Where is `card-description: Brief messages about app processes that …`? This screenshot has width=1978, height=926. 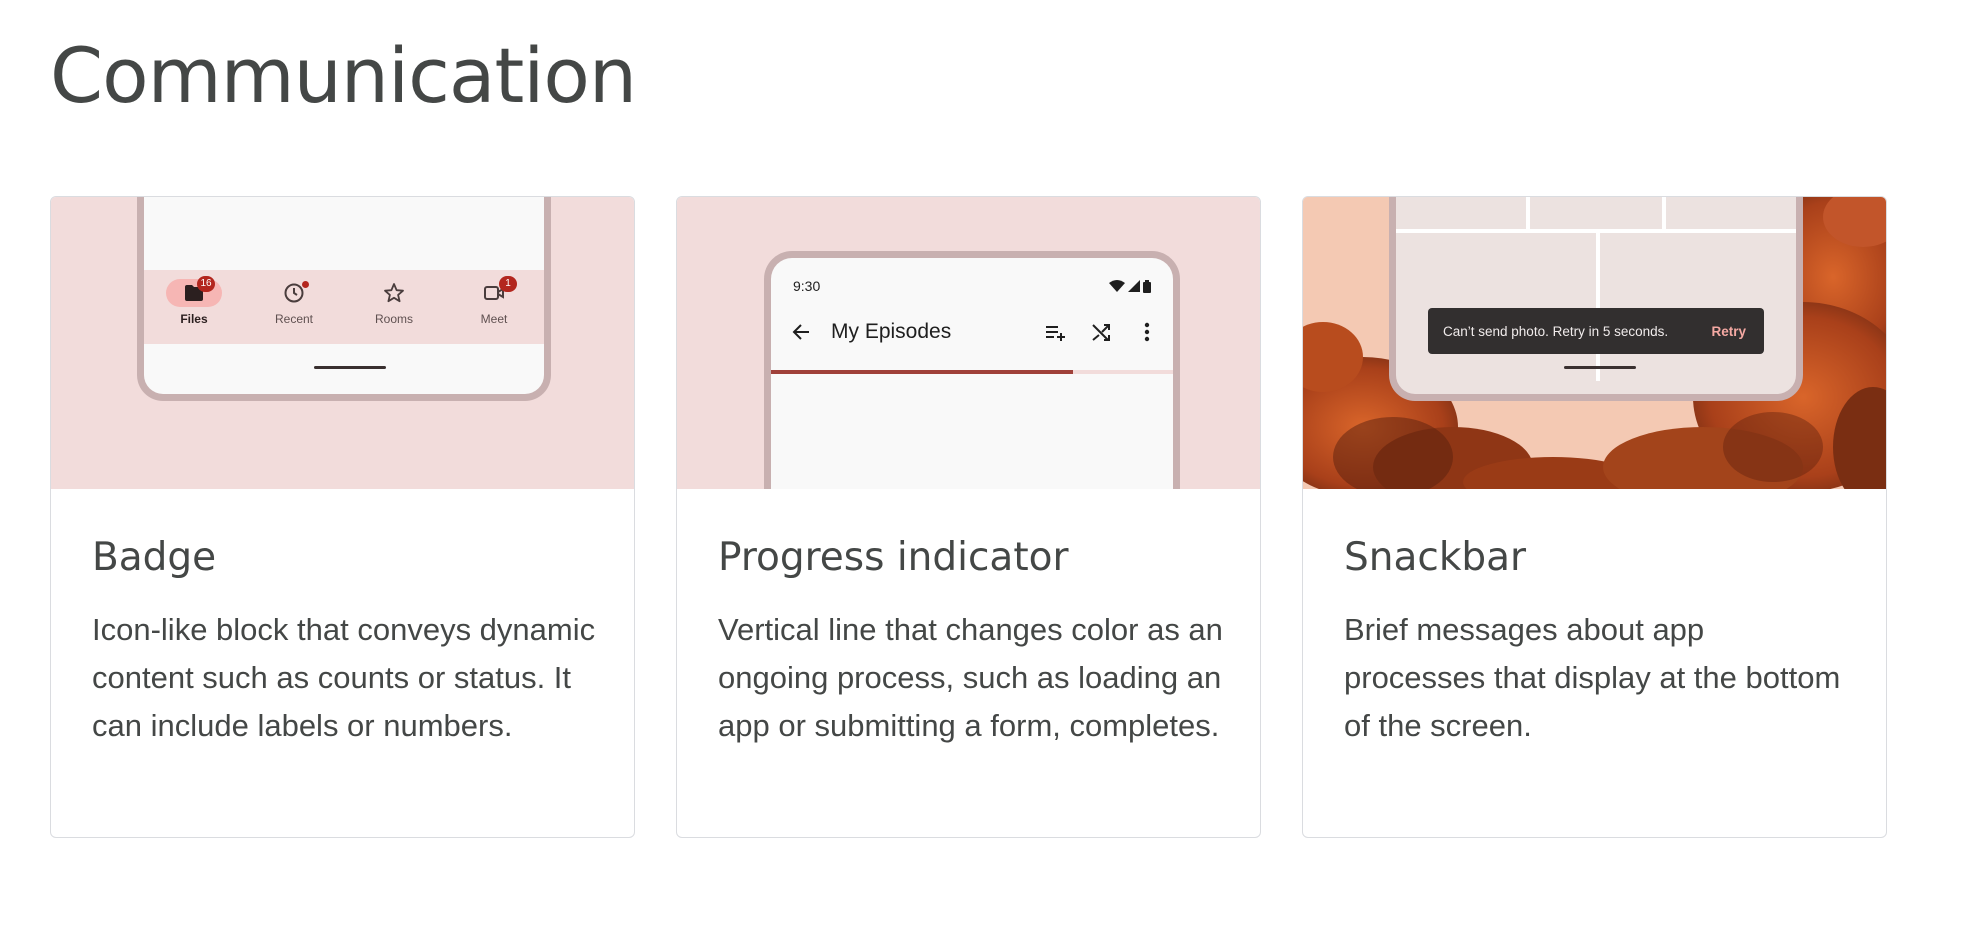
card-description: Brief messages about app processes that … is located at coordinates (1592, 677).